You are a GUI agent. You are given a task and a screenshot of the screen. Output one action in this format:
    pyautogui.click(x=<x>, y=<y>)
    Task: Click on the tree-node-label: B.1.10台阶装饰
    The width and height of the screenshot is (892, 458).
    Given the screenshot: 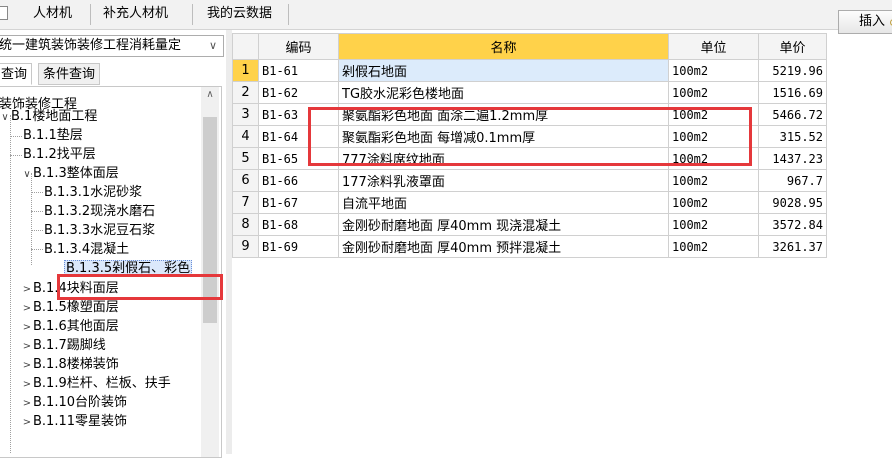 What is the action you would take?
    pyautogui.click(x=80, y=402)
    